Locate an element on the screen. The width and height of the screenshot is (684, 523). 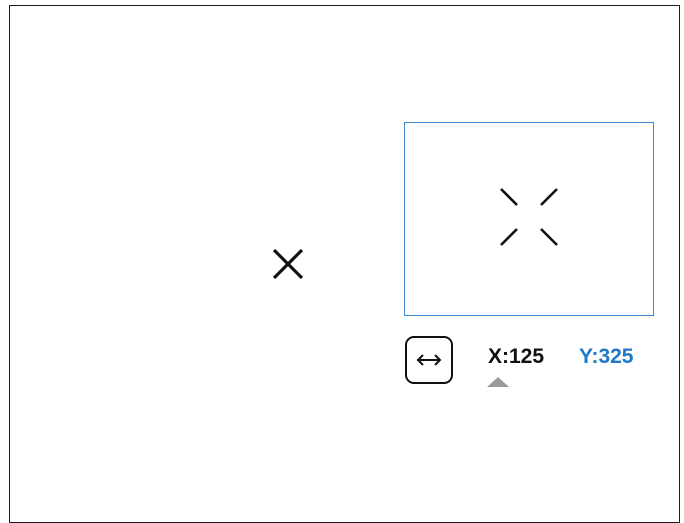
horizontal-arrows-icon is located at coordinates (429, 360).